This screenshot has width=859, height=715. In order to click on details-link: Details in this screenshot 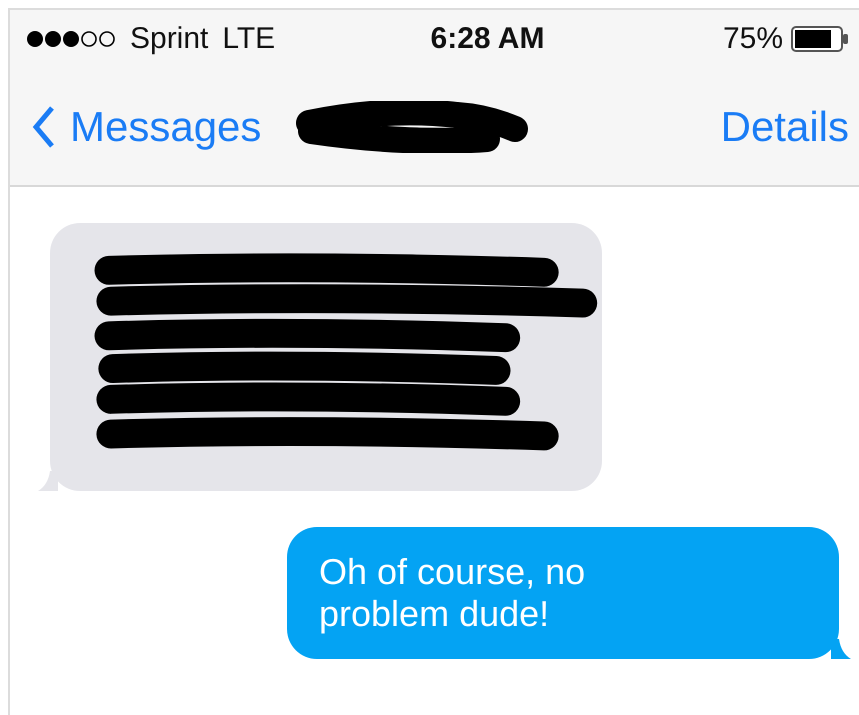, I will do `click(784, 126)`.